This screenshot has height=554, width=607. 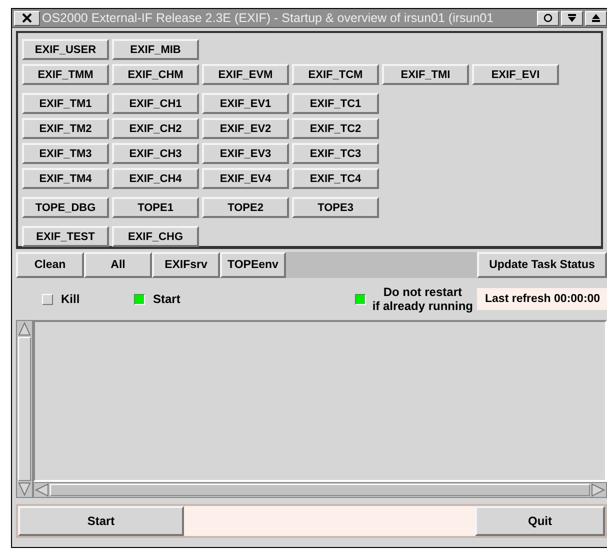 I want to click on task-button: TOPE2, so click(x=245, y=207).